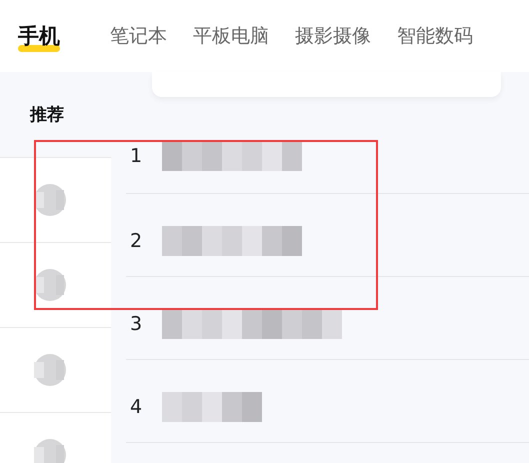 Image resolution: width=529 pixels, height=463 pixels. Describe the element at coordinates (136, 407) in the screenshot. I see `rank-number: 4` at that location.